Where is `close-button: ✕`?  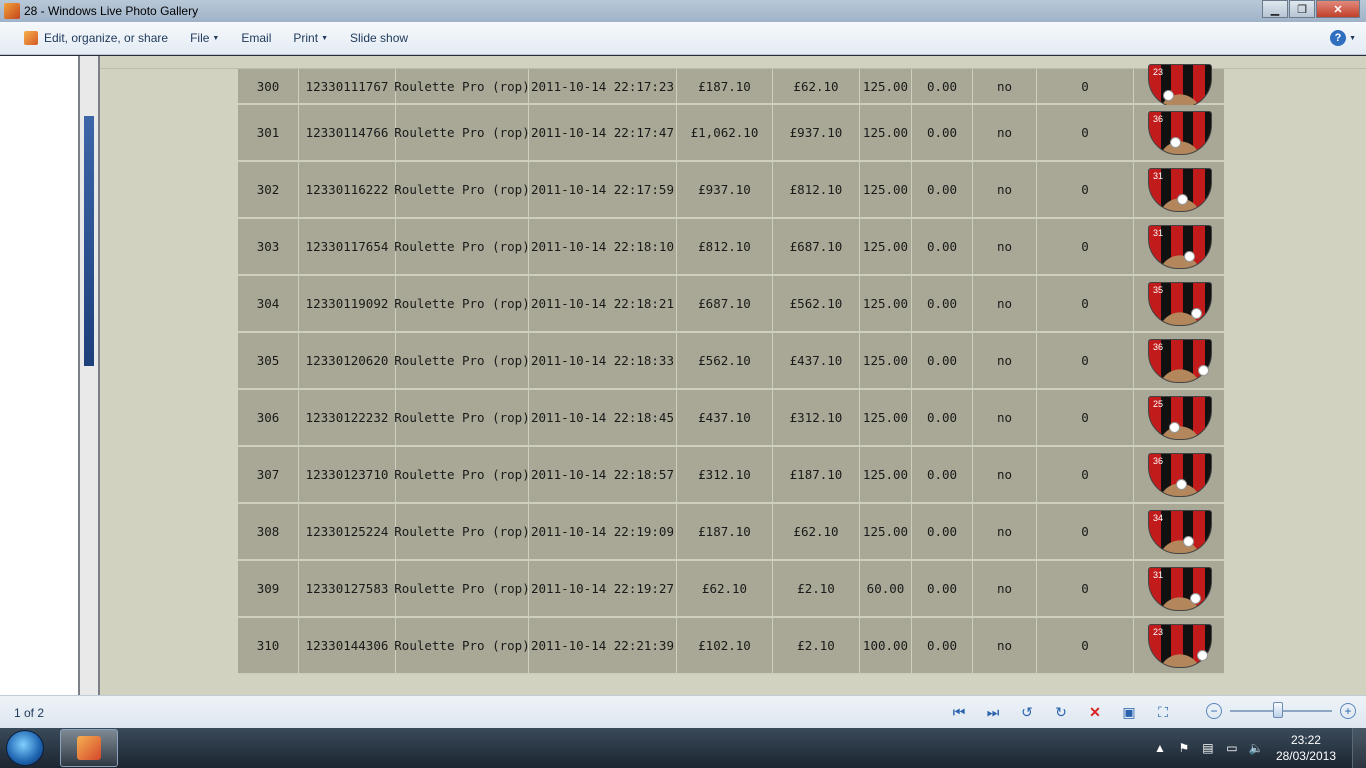 close-button: ✕ is located at coordinates (1338, 9).